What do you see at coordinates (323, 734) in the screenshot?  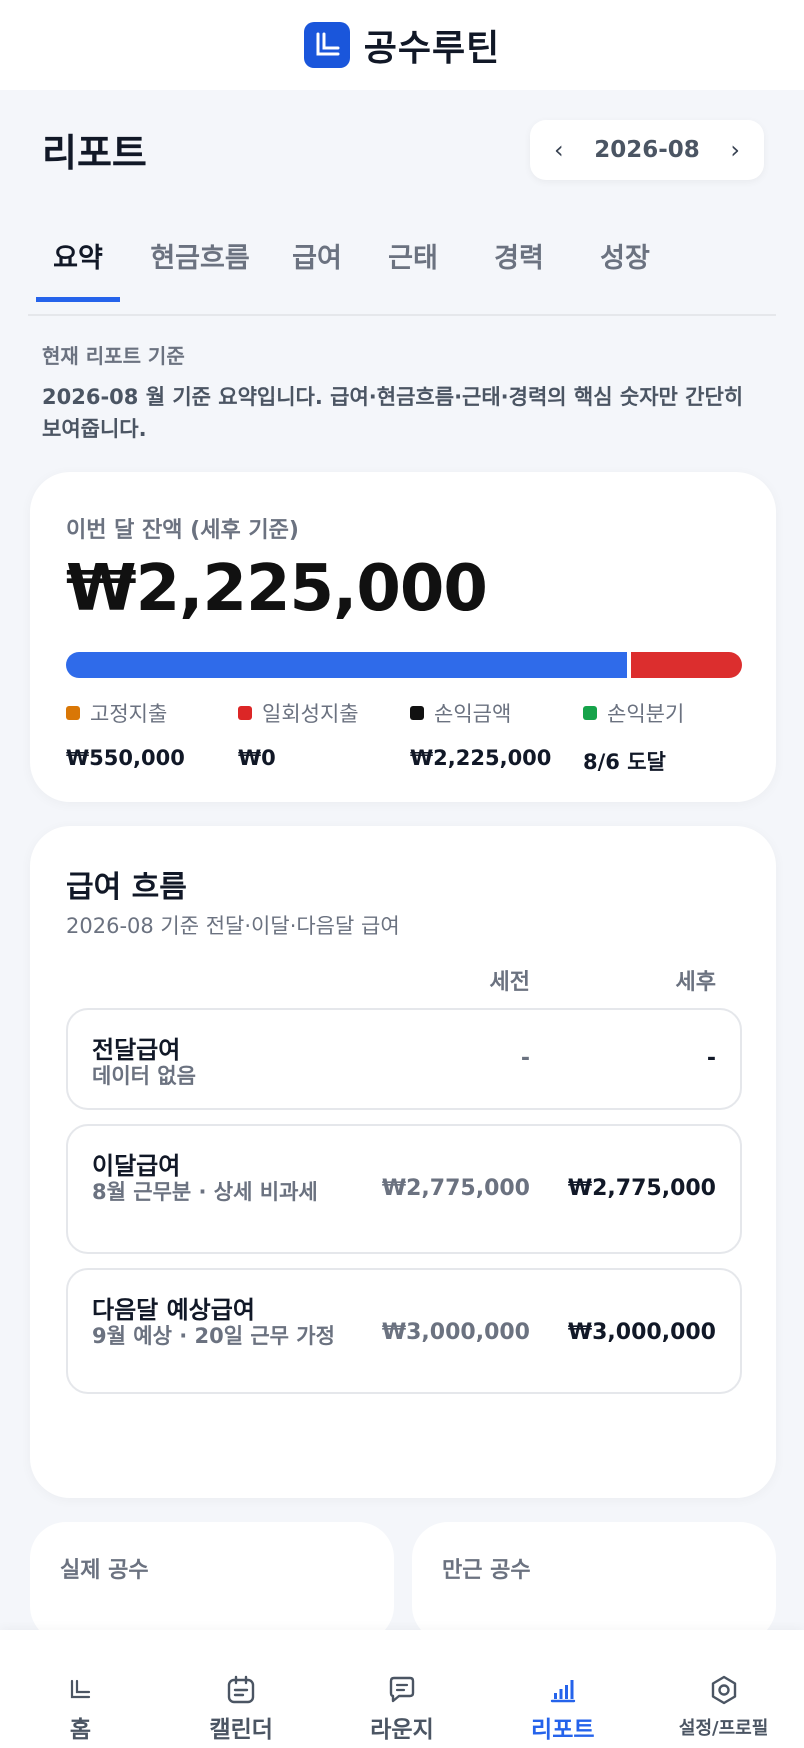 I see `legend-onetime-expense: 일회성지출 ₩0` at bounding box center [323, 734].